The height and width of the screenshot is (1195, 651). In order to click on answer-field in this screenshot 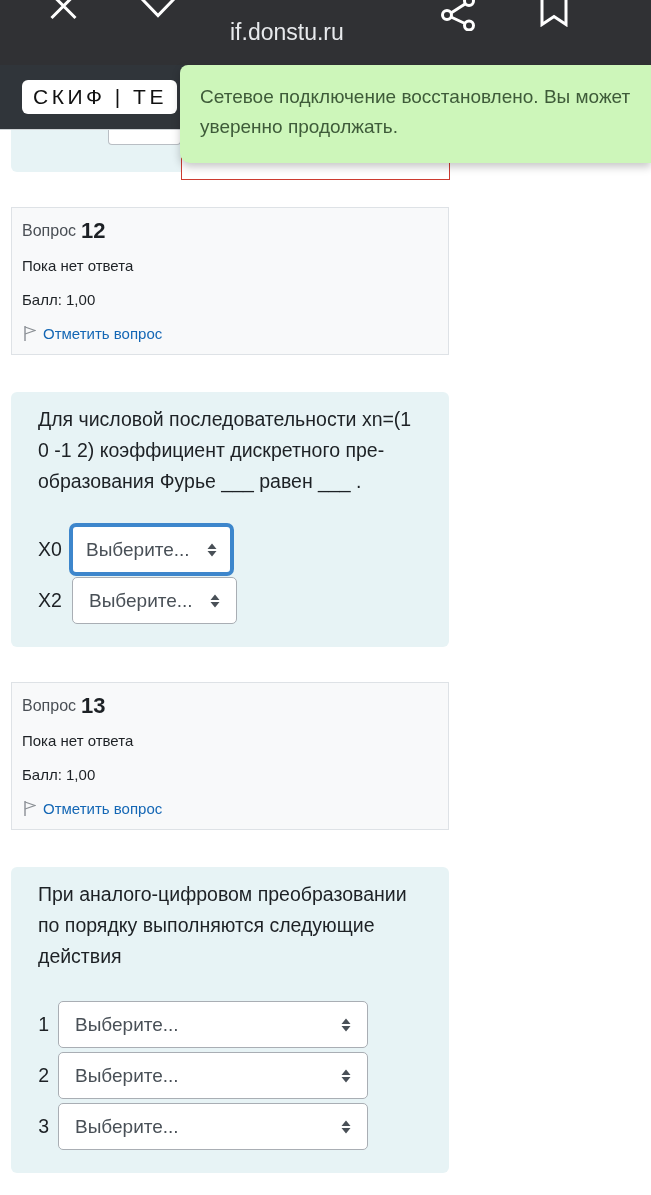, I will do `click(144, 137)`.